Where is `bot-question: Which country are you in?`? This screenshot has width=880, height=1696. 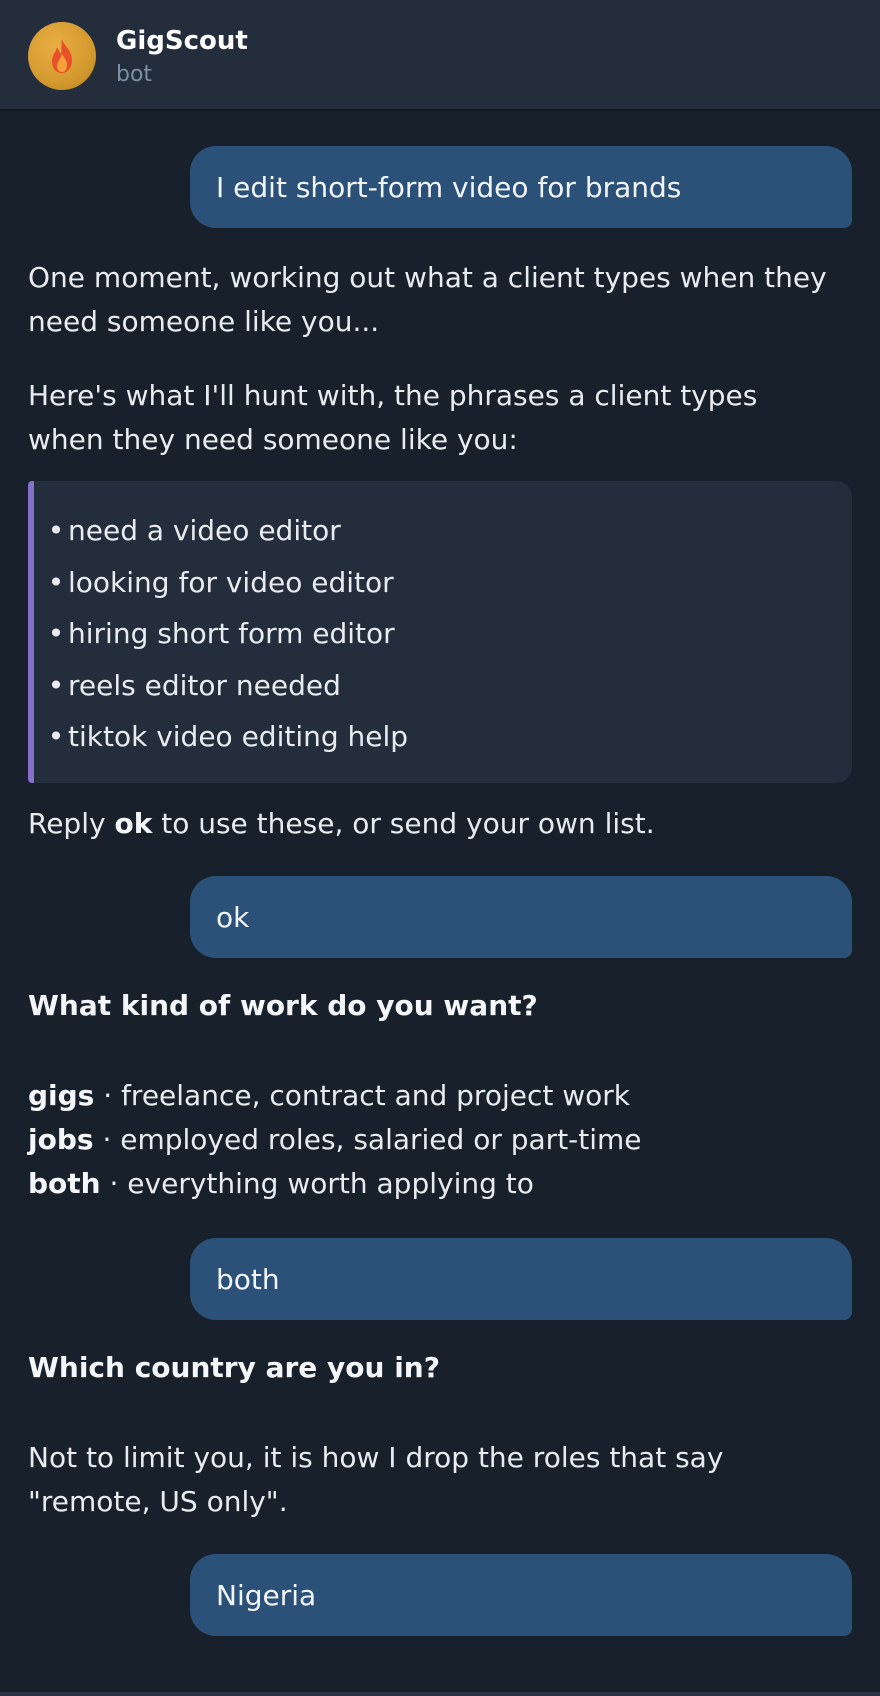
bot-question: Which country are you in? is located at coordinates (433, 1368).